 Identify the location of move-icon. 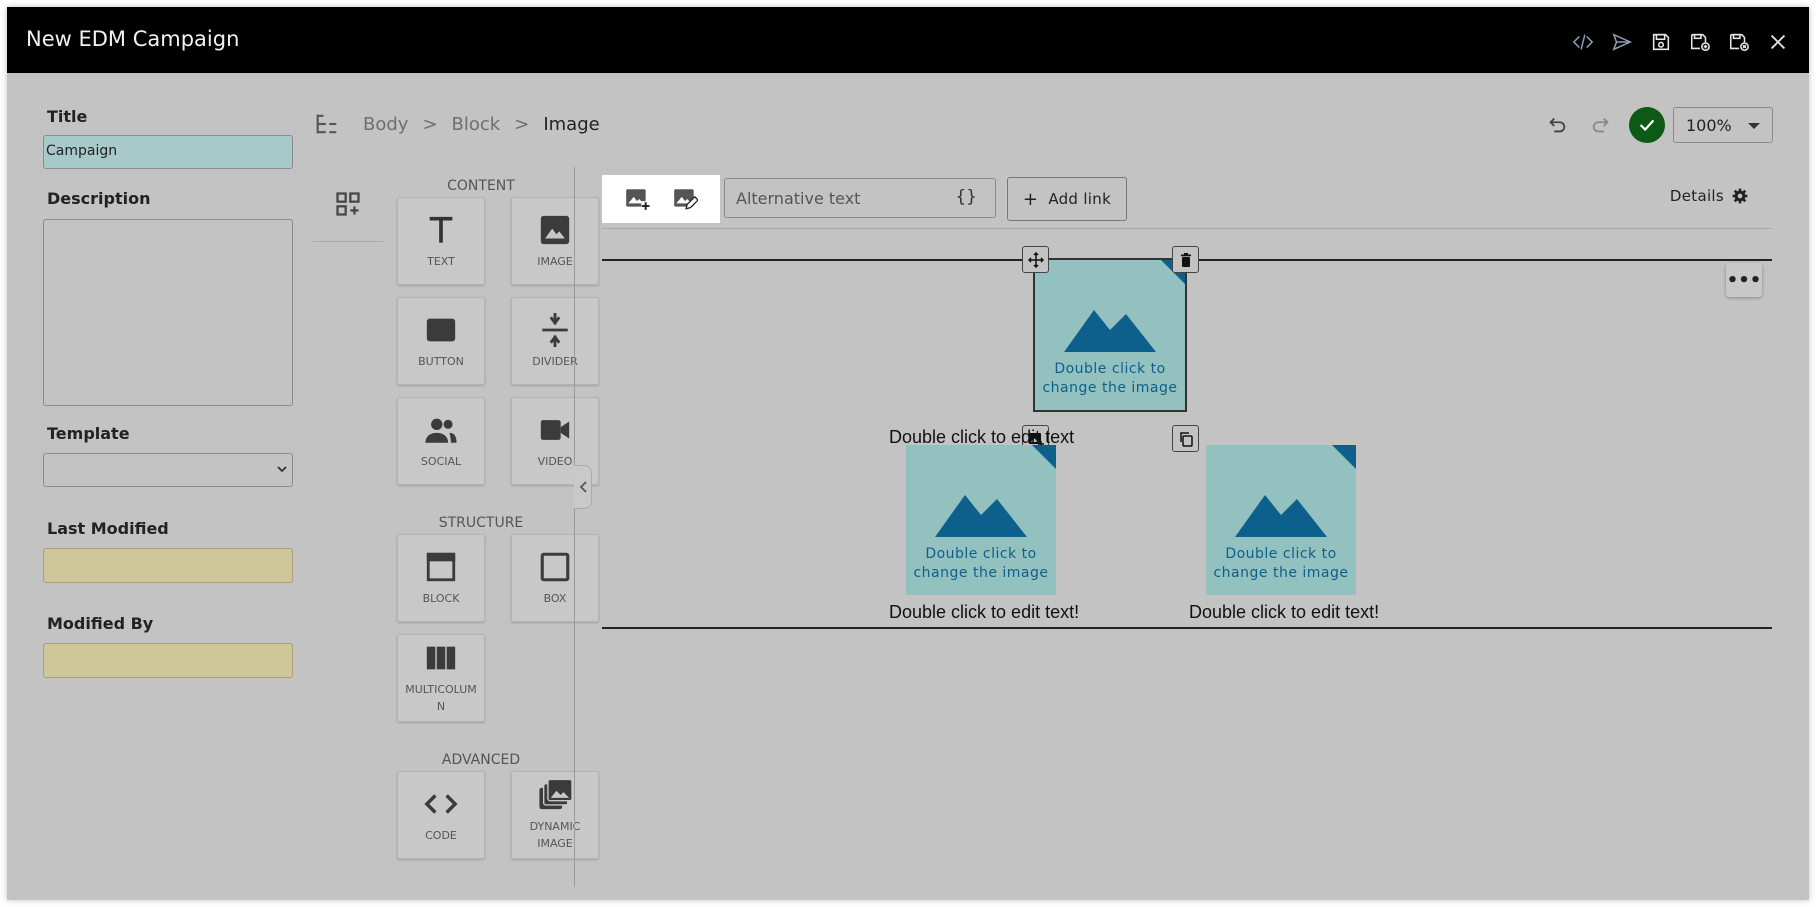
(1035, 259).